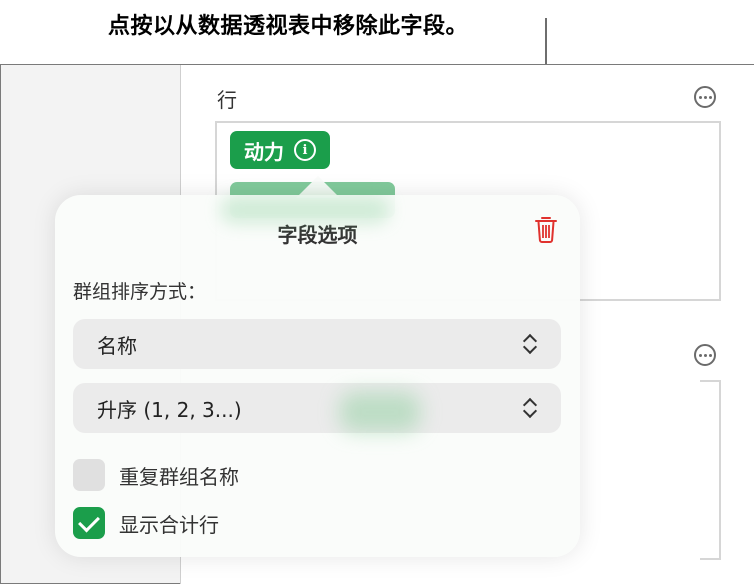  Describe the element at coordinates (227, 100) in the screenshot. I see `rows-section-label: 行` at that location.